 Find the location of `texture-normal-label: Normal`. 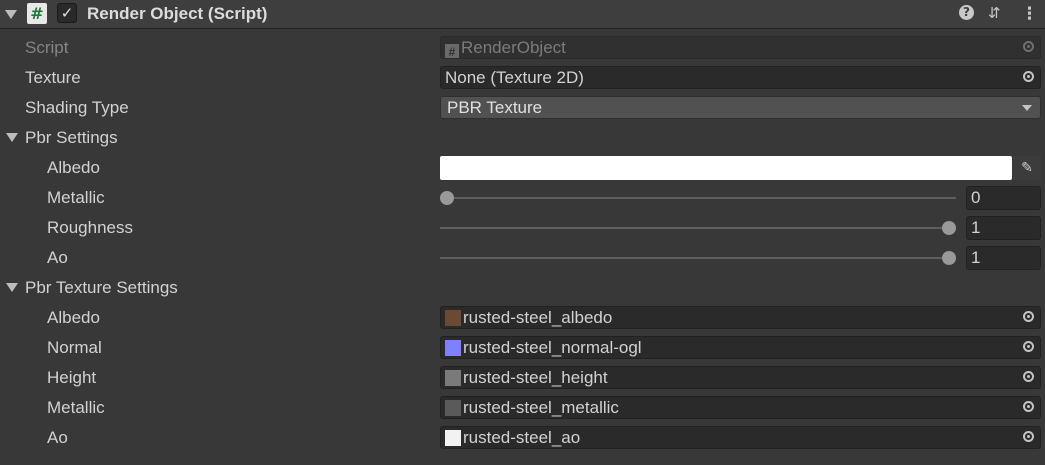

texture-normal-label: Normal is located at coordinates (74, 347).